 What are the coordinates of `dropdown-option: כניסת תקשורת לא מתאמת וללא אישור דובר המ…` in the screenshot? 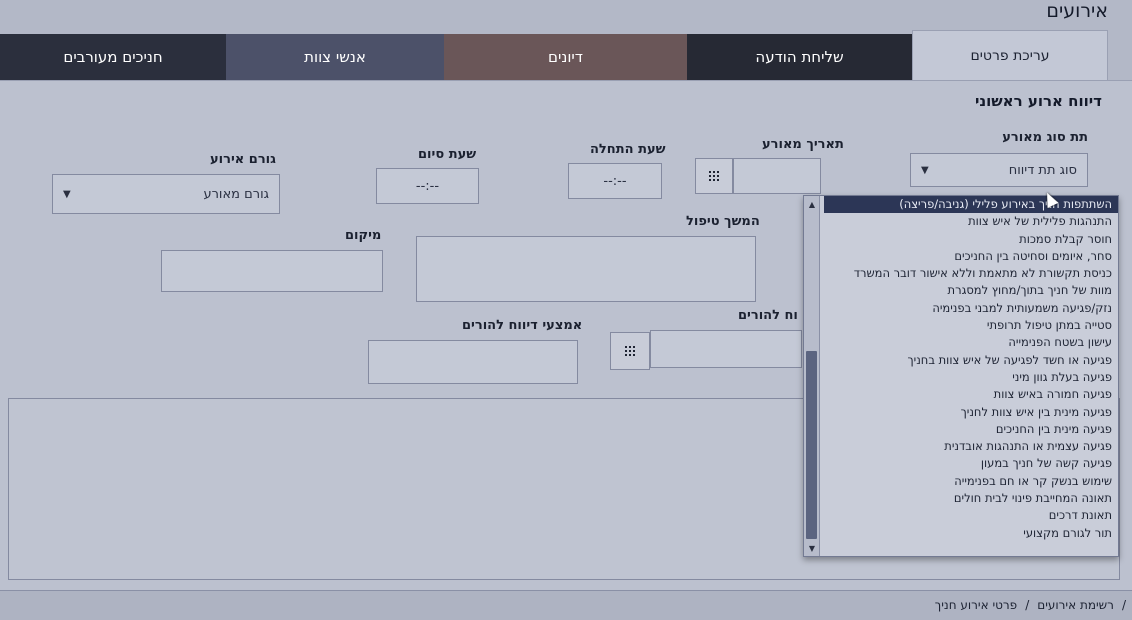 It's located at (971, 273).